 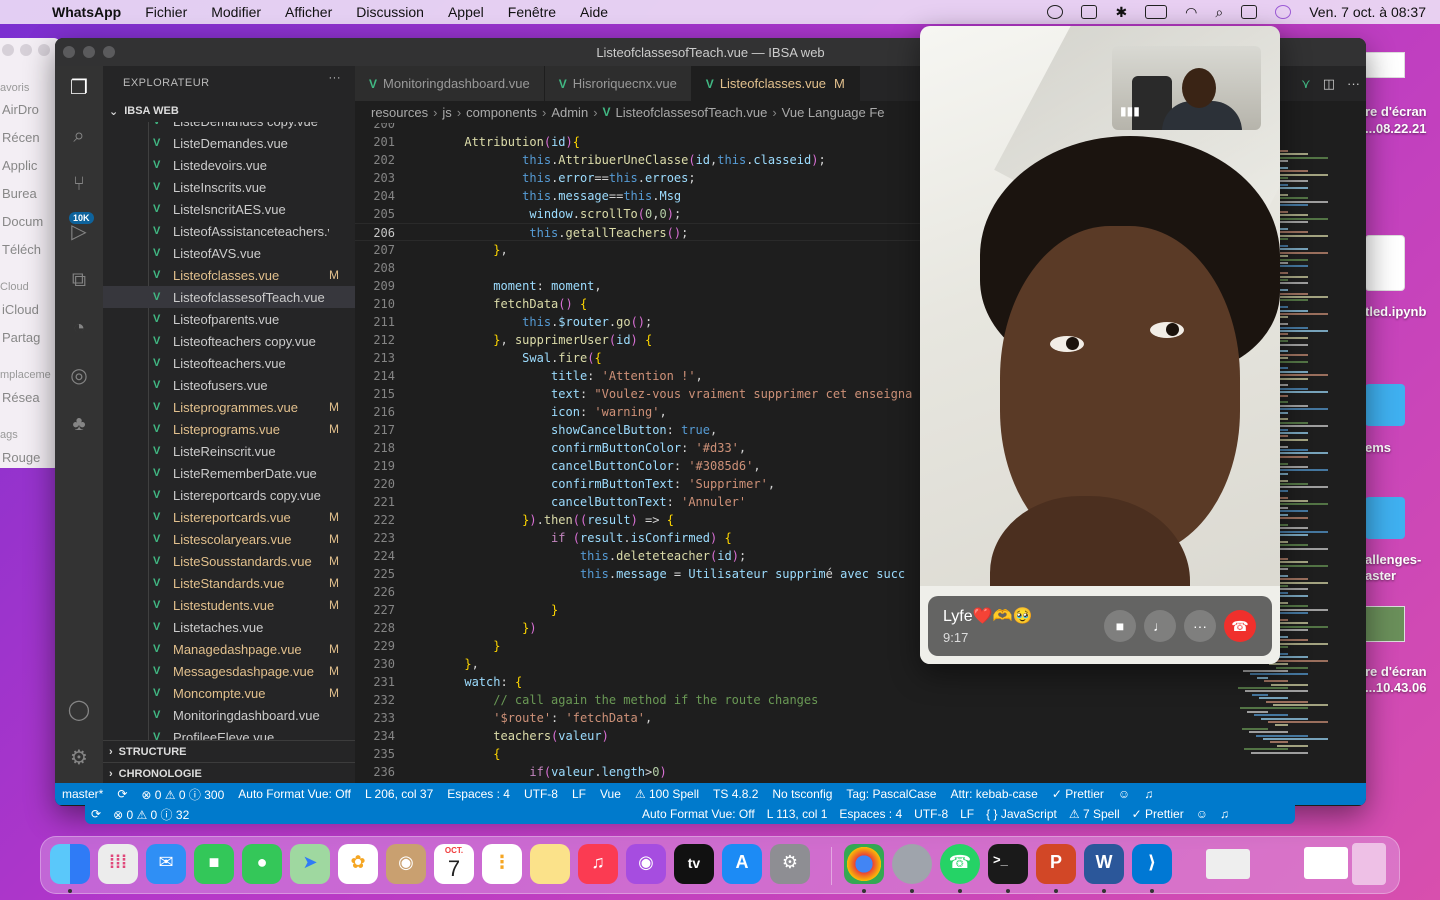 What do you see at coordinates (229, 539) in the screenshot?
I see `file-tree-item: V Listescolaryears.vue M` at bounding box center [229, 539].